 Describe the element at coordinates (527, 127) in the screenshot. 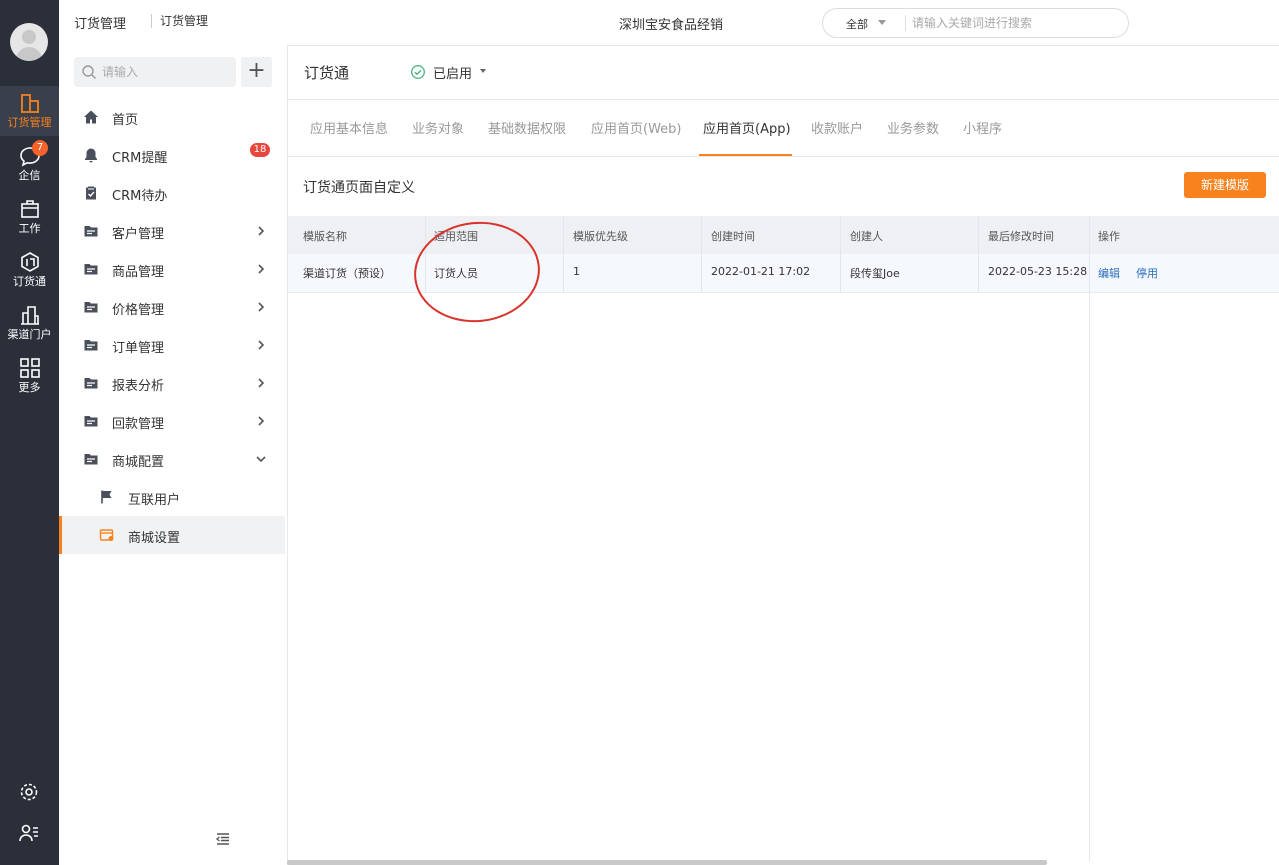

I see `tab-data-permissions: 基础数据权限` at that location.